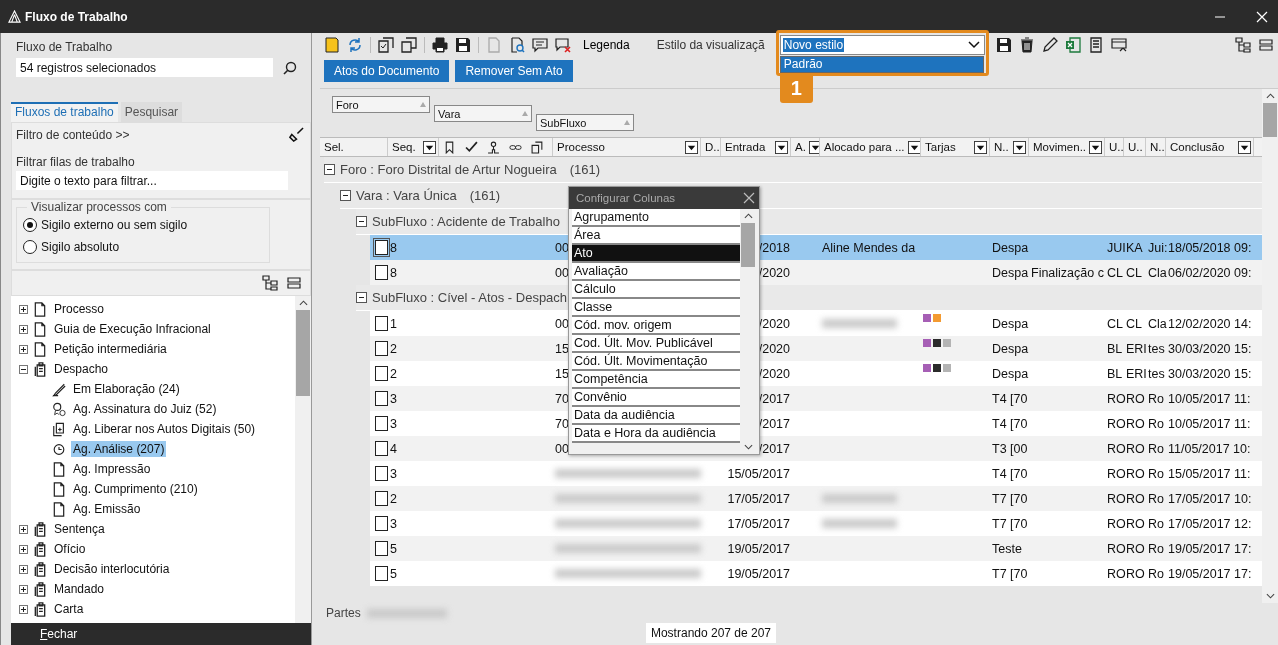  I want to click on refresh-icon, so click(355, 45).